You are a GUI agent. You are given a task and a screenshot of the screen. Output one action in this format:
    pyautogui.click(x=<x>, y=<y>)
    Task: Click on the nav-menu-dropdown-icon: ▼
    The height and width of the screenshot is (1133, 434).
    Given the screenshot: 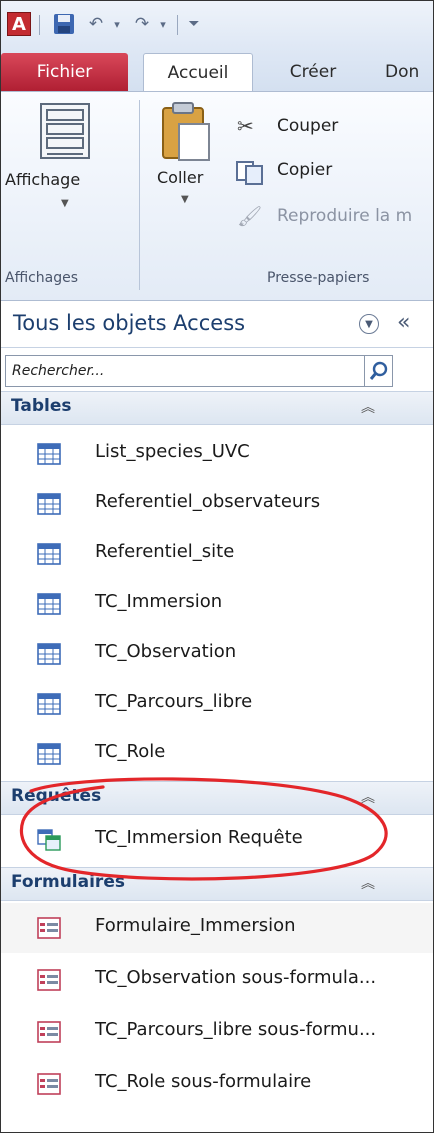 What is the action you would take?
    pyautogui.click(x=369, y=324)
    